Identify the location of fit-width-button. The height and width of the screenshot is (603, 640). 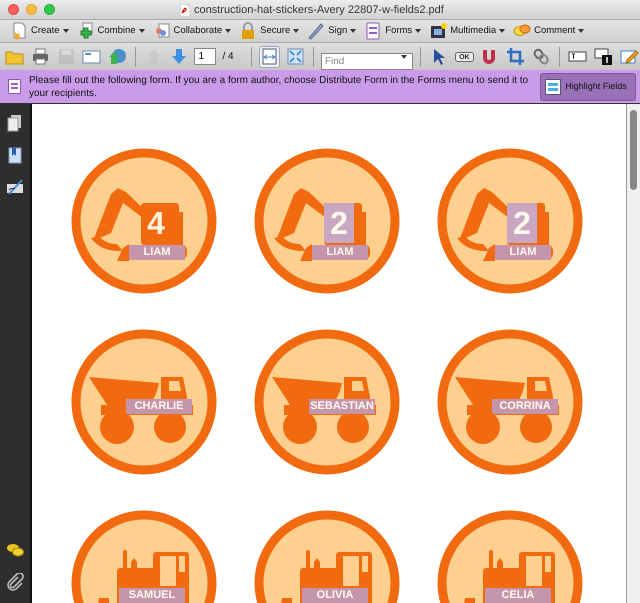
(269, 57).